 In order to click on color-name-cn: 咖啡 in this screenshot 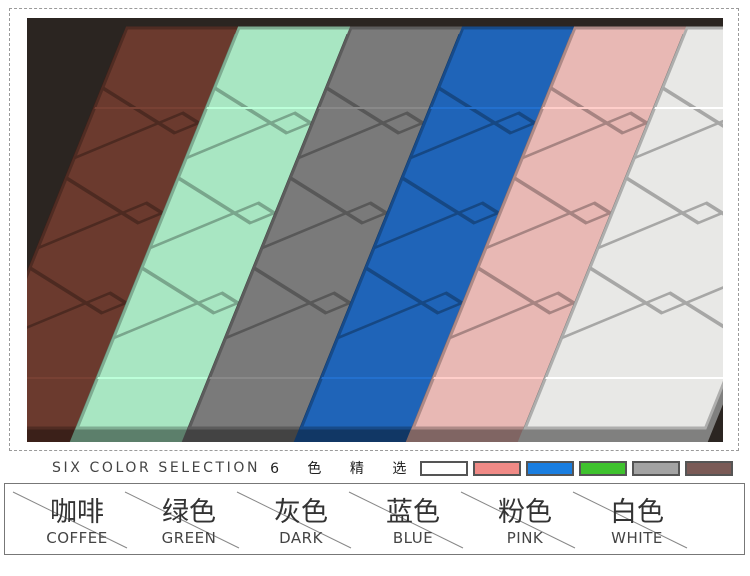, I will do `click(77, 512)`.